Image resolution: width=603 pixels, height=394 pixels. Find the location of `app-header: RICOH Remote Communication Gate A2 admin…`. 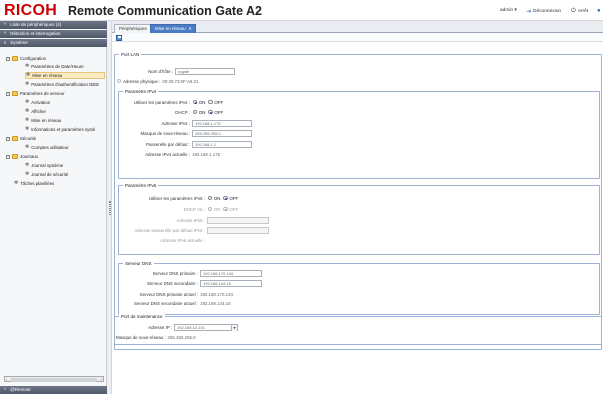

app-header: RICOH Remote Communication Gate A2 admin… is located at coordinates (301, 10).